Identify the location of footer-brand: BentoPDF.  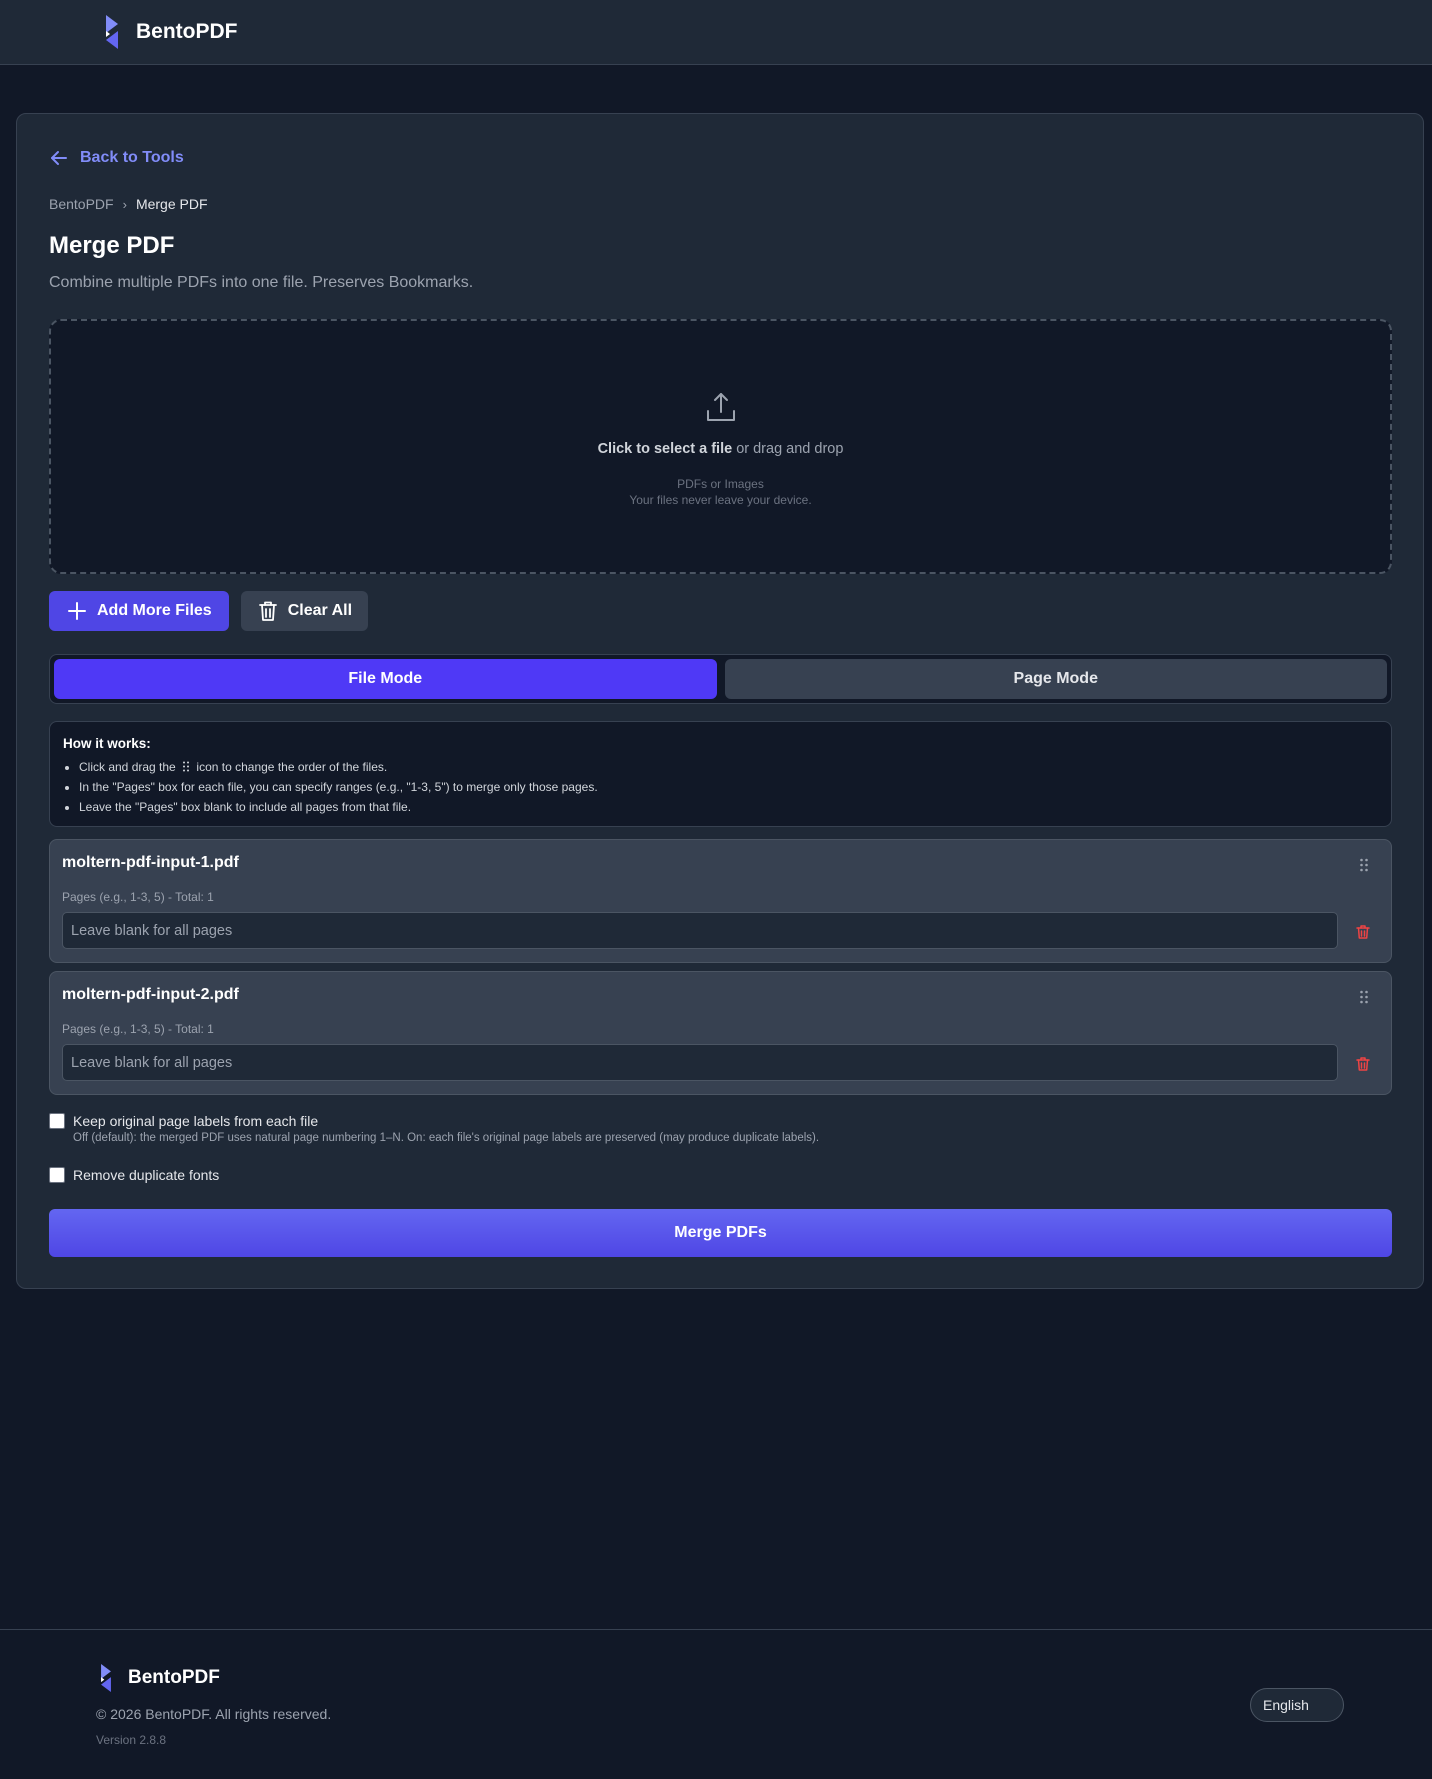
(158, 1678).